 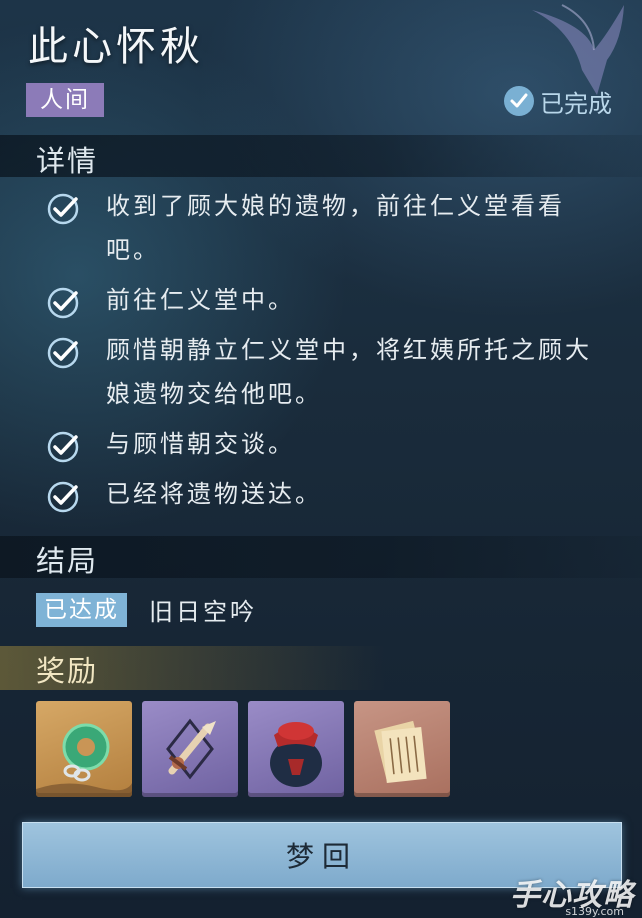 I want to click on task-item: 顾惜朝静立仁义堂中，将红姨所托之顾大娘遗物交给他吧。, so click(x=332, y=375).